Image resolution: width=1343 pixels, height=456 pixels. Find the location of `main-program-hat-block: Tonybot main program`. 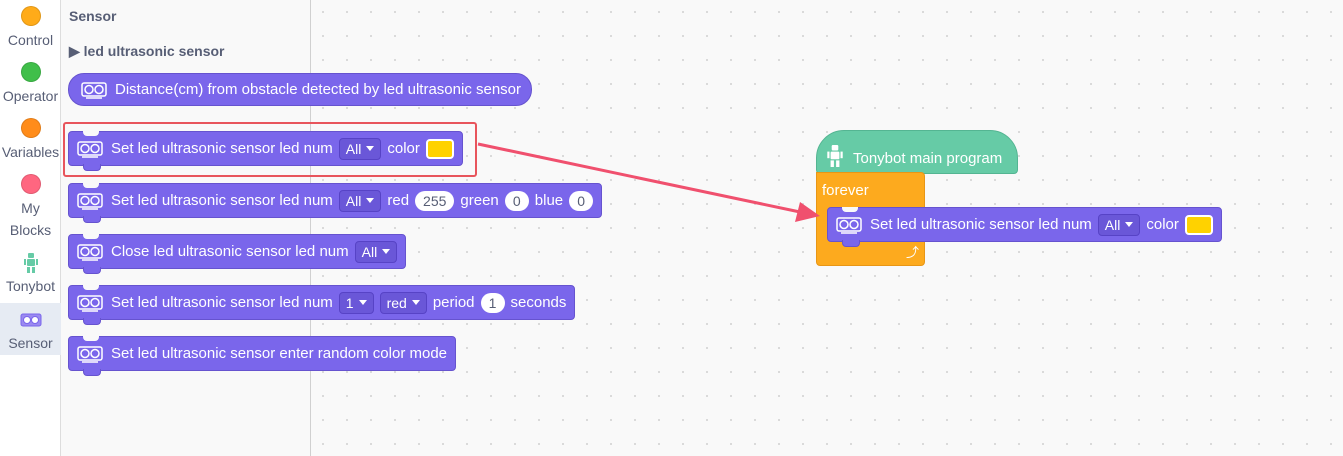

main-program-hat-block: Tonybot main program is located at coordinates (917, 152).